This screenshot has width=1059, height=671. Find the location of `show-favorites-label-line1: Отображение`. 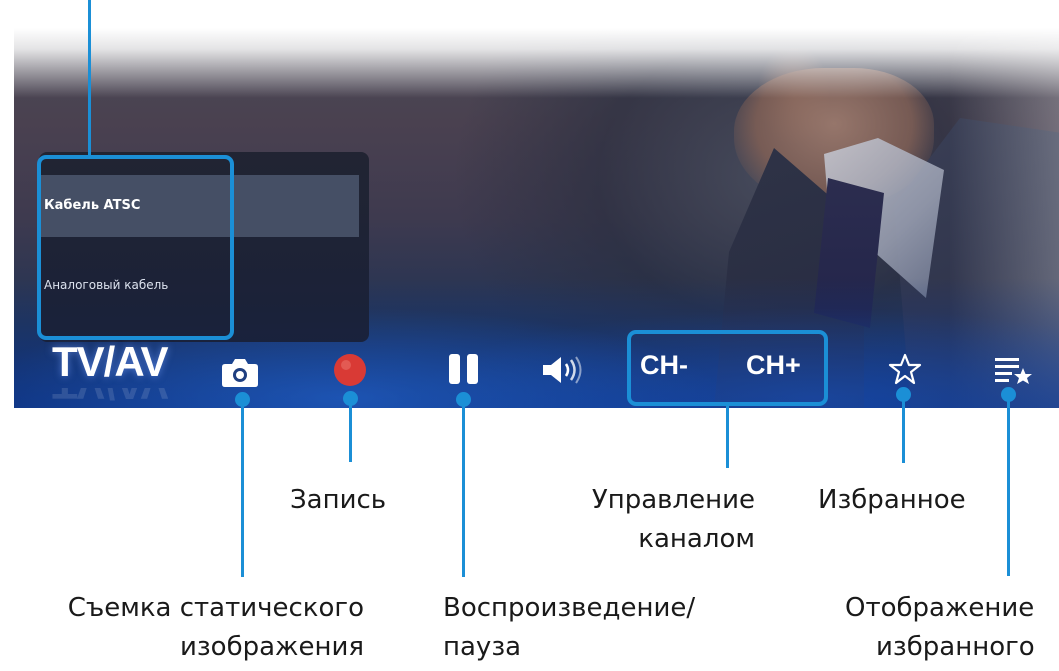

show-favorites-label-line1: Отображение is located at coordinates (940, 608).